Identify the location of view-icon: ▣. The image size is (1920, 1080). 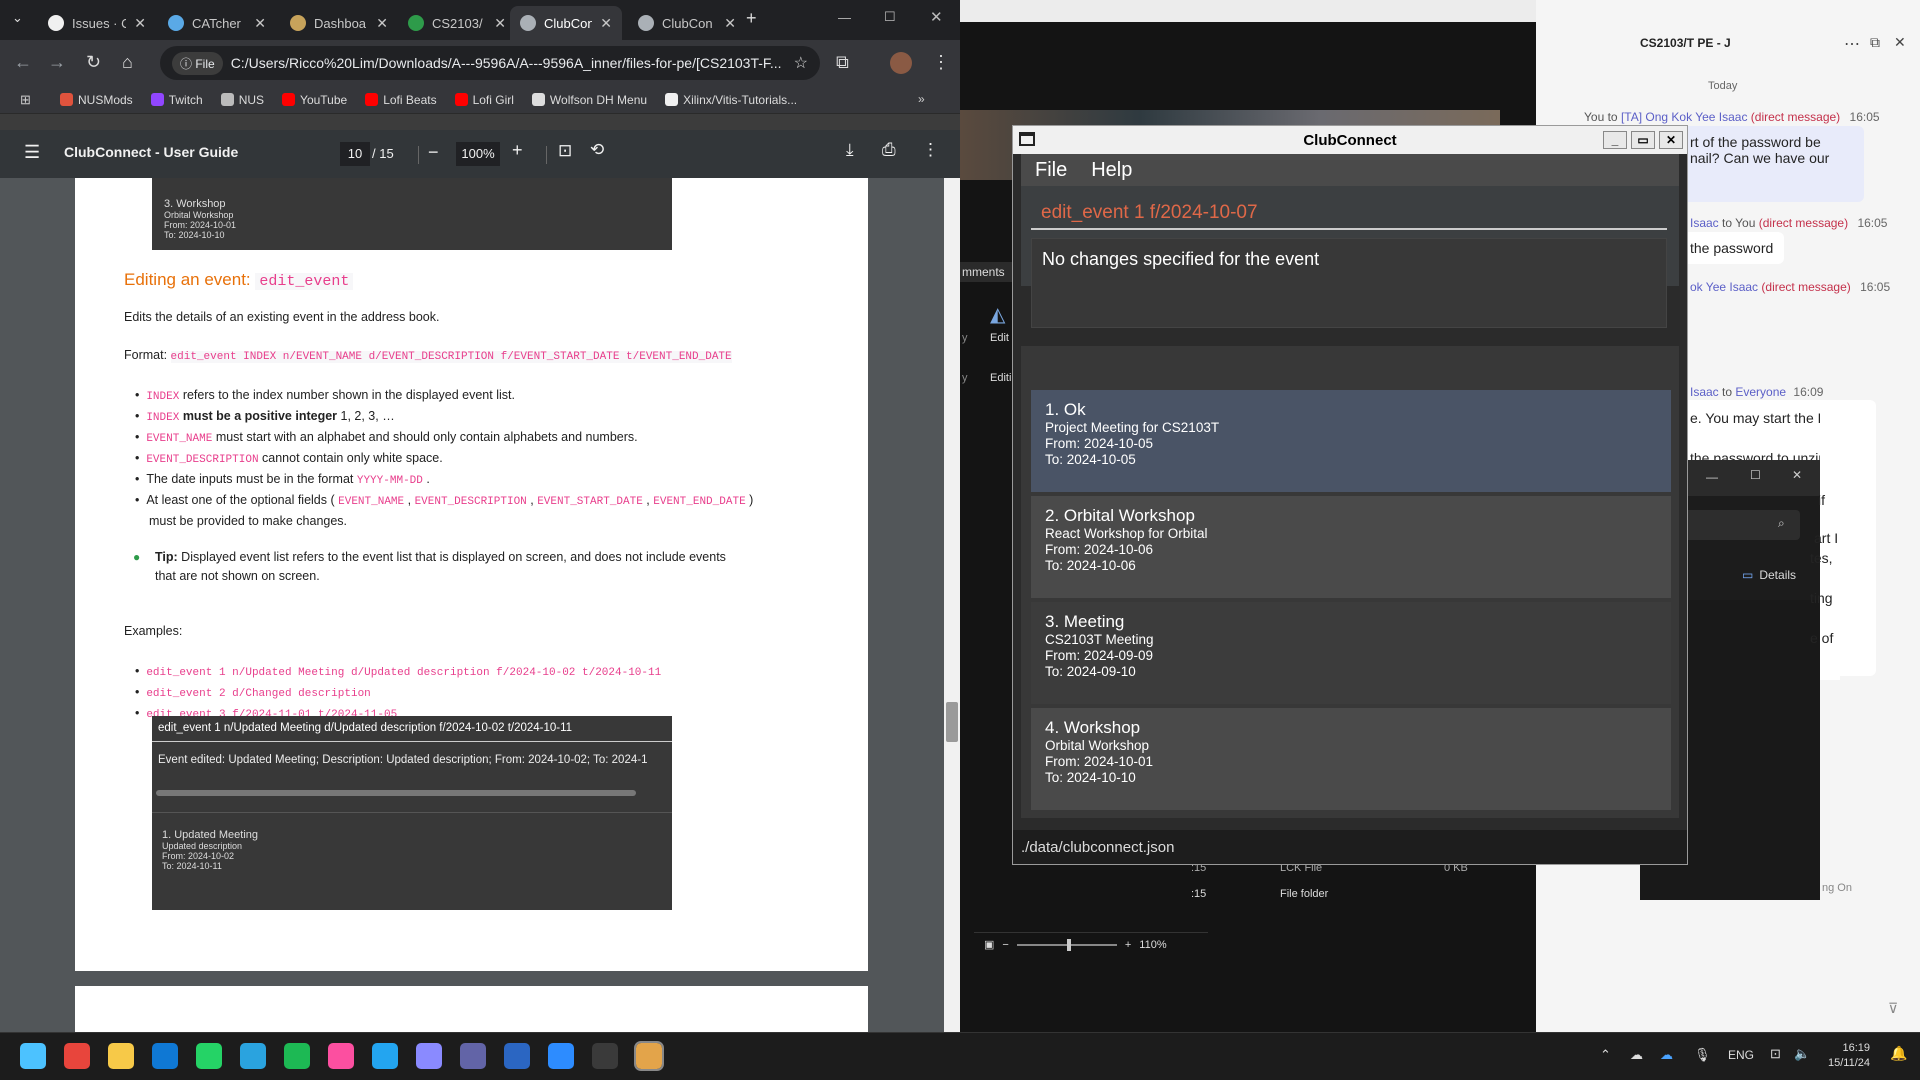
(989, 944).